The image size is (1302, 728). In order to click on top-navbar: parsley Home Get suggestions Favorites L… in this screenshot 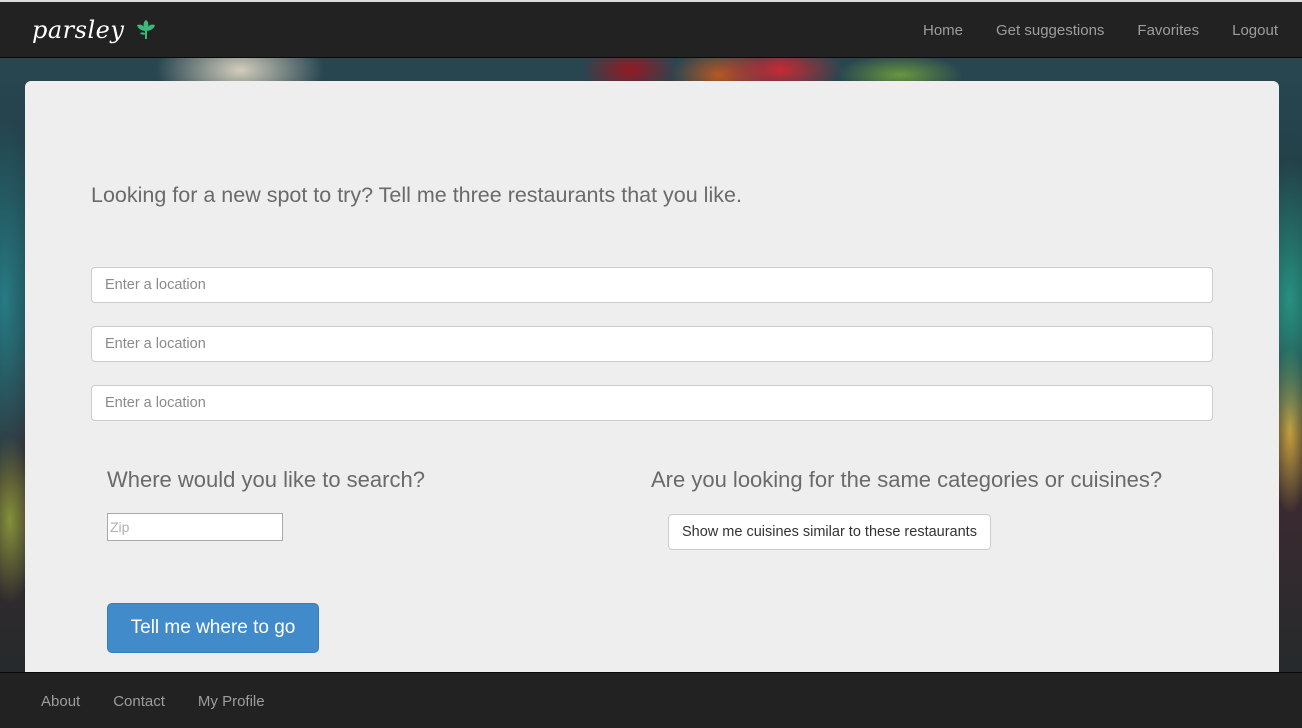, I will do `click(651, 30)`.